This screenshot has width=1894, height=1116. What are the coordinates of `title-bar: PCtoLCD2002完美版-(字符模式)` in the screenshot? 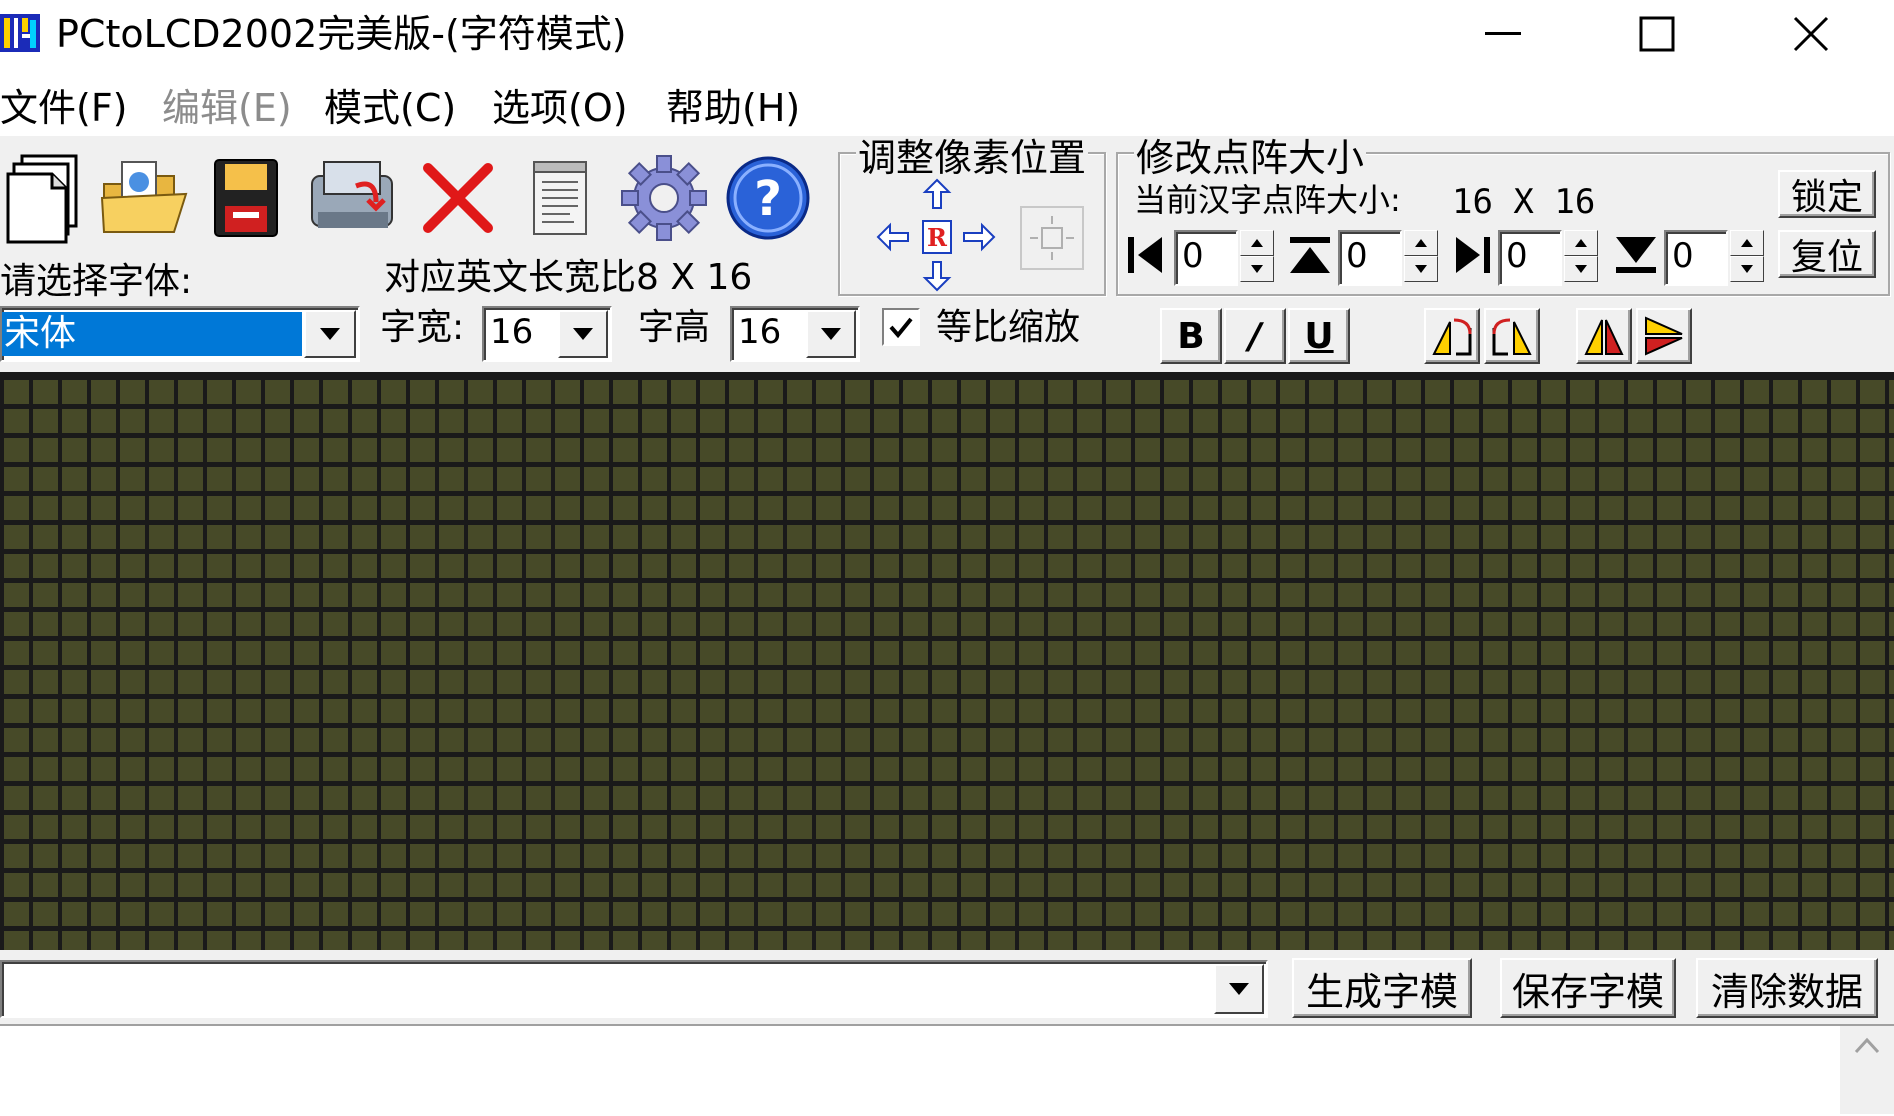 It's located at (947, 34).